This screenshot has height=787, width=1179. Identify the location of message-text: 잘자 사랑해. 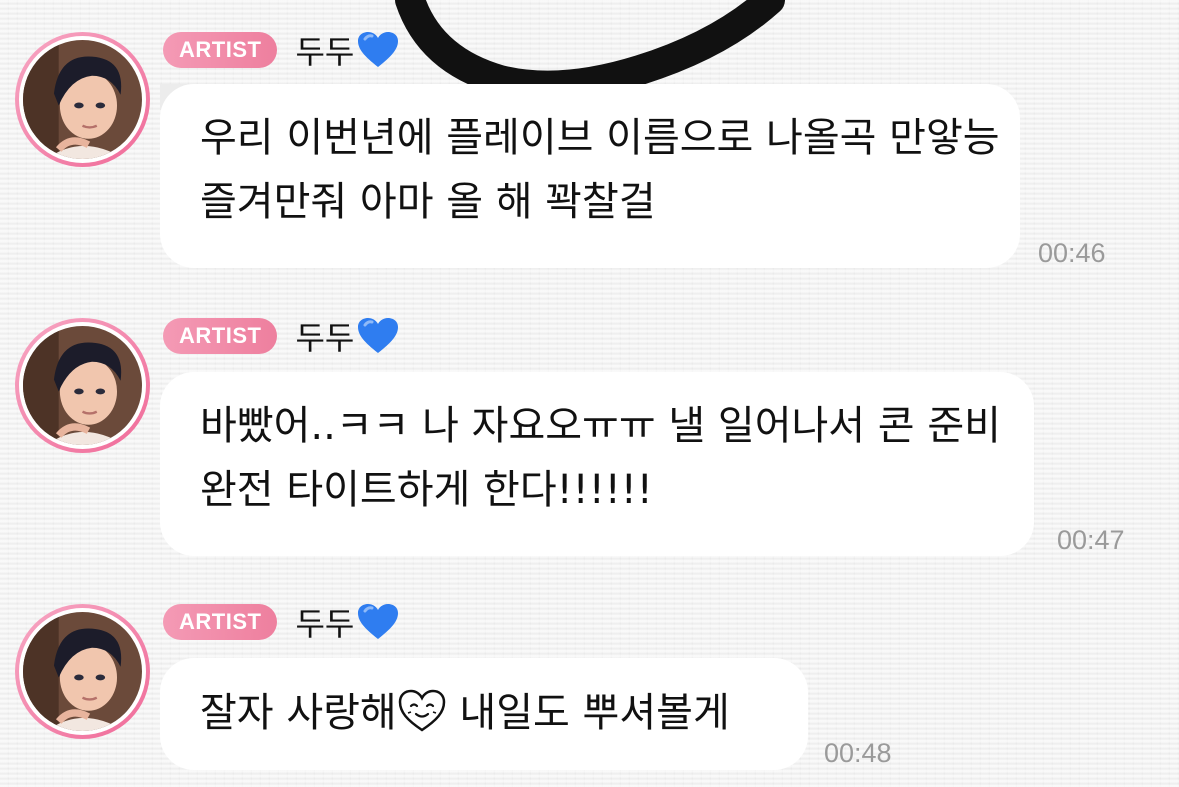
(298, 713).